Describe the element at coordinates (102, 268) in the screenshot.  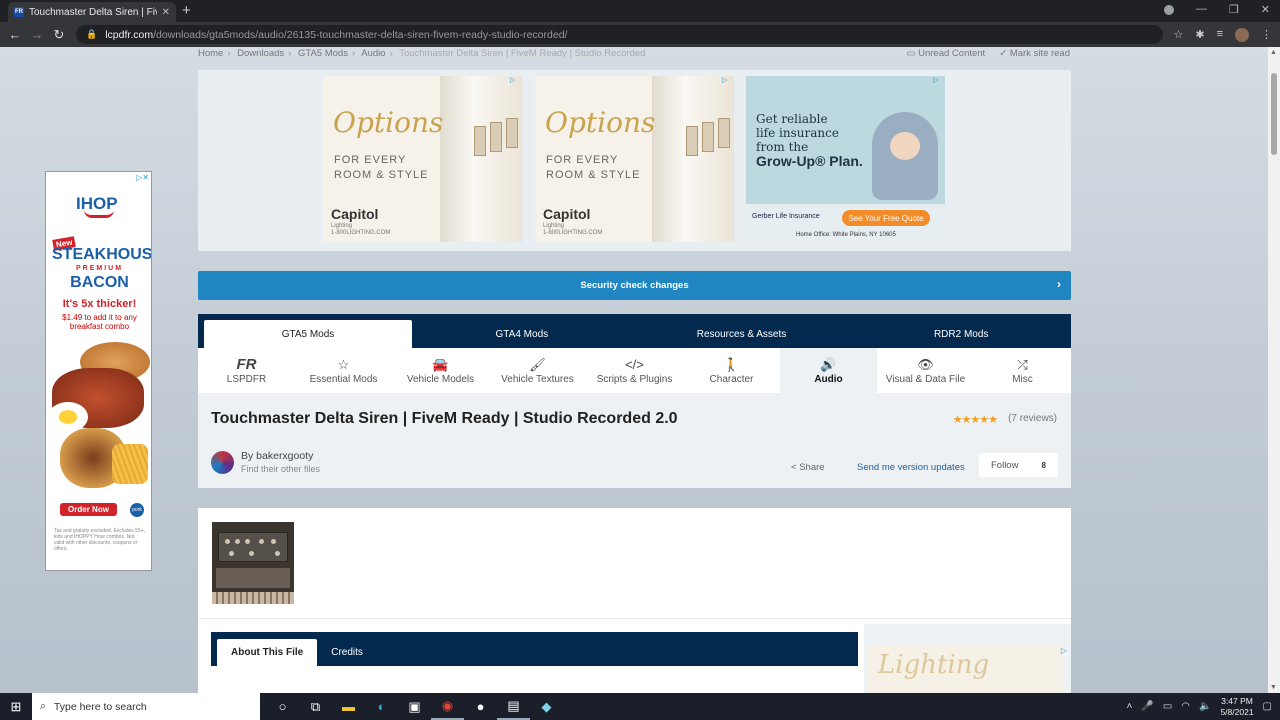
I see `product-name: STEAKHOUSEPREMIUMBACON` at that location.